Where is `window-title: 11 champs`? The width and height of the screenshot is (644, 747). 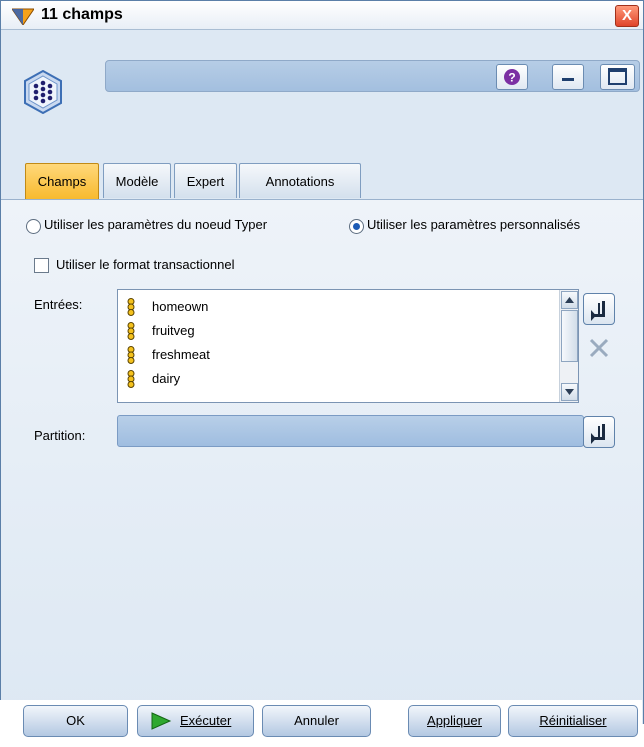 window-title: 11 champs is located at coordinates (82, 14).